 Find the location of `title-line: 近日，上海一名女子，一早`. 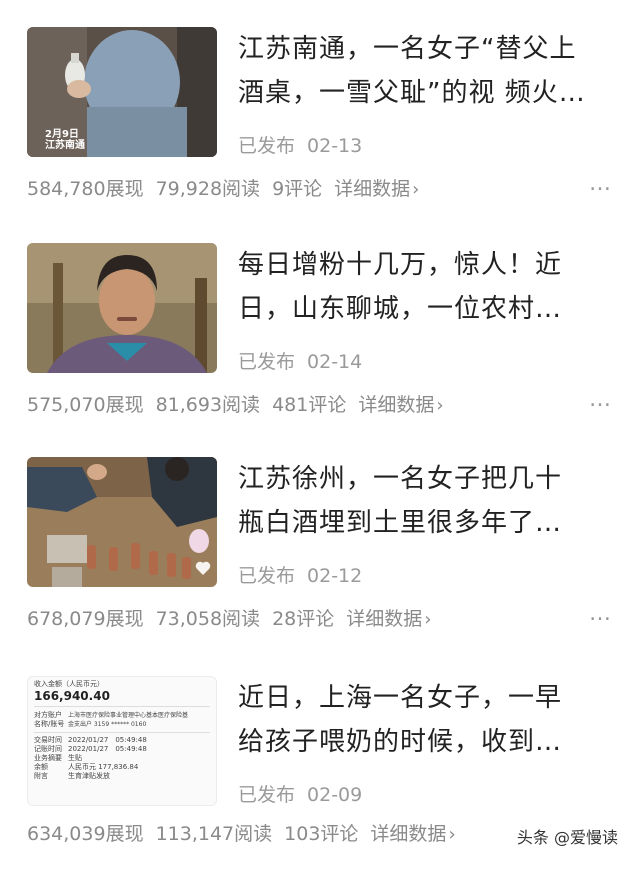

title-line: 近日，上海一名女子，一早 is located at coordinates (400, 698).